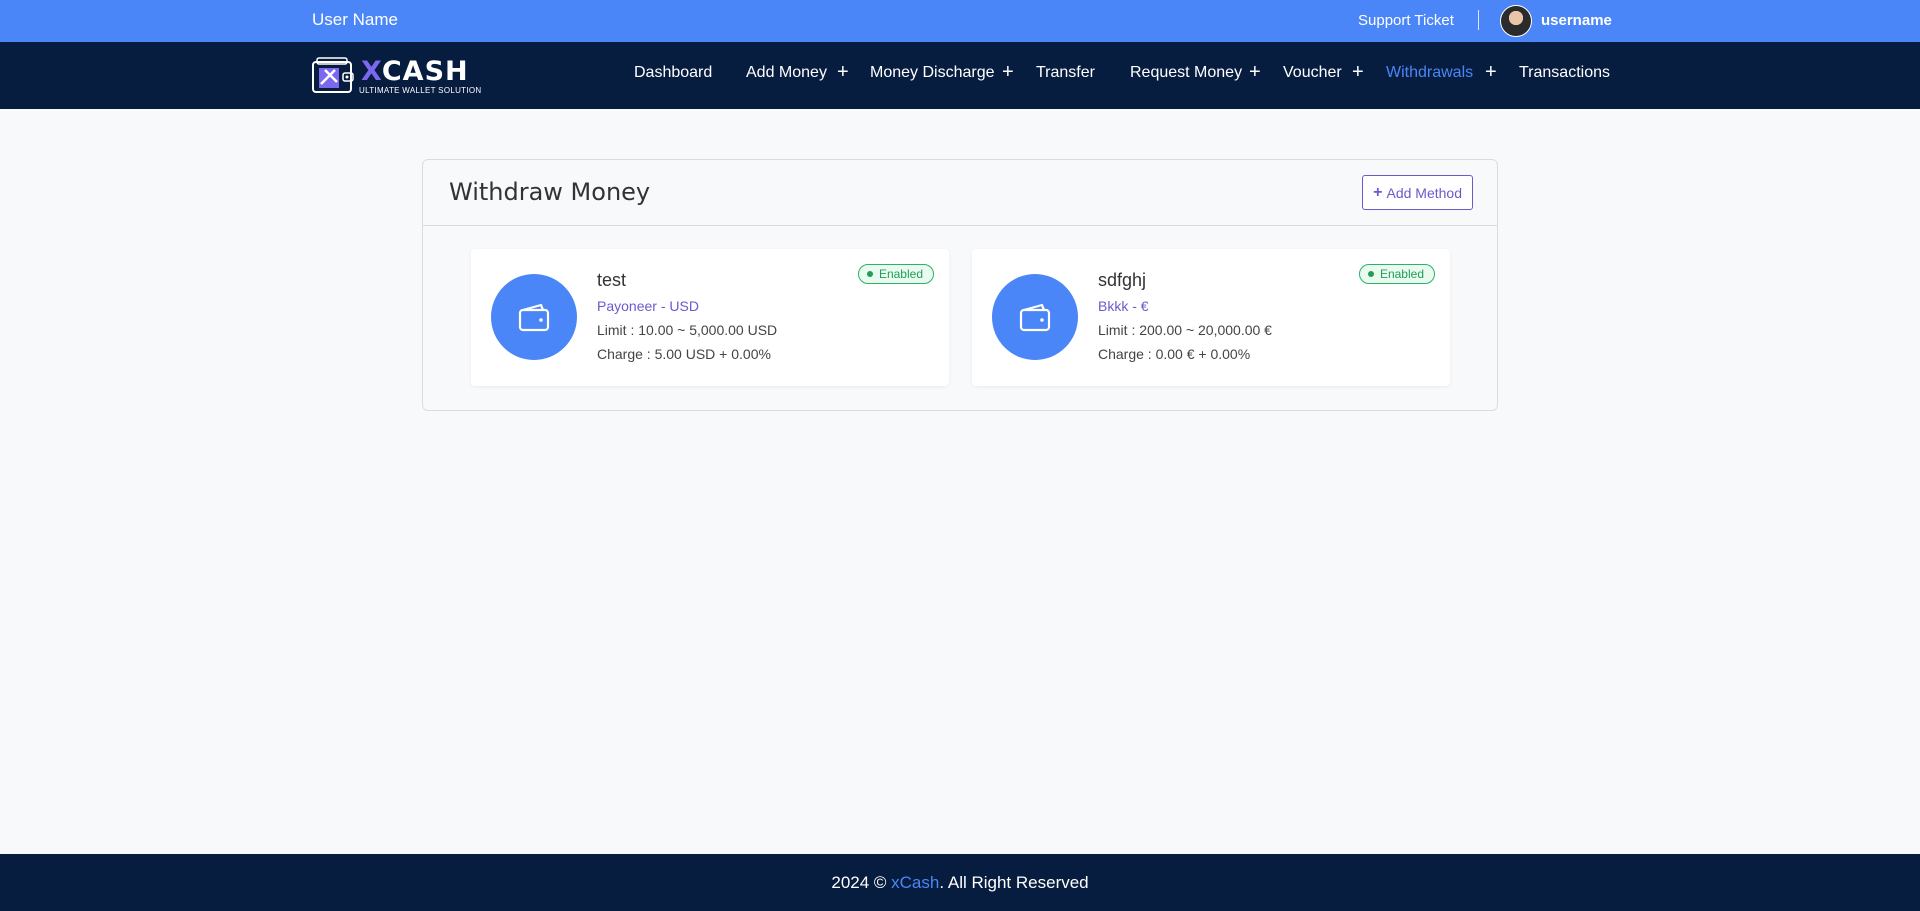 Image resolution: width=1920 pixels, height=911 pixels. I want to click on nav-request-money: Request Money, so click(1186, 73).